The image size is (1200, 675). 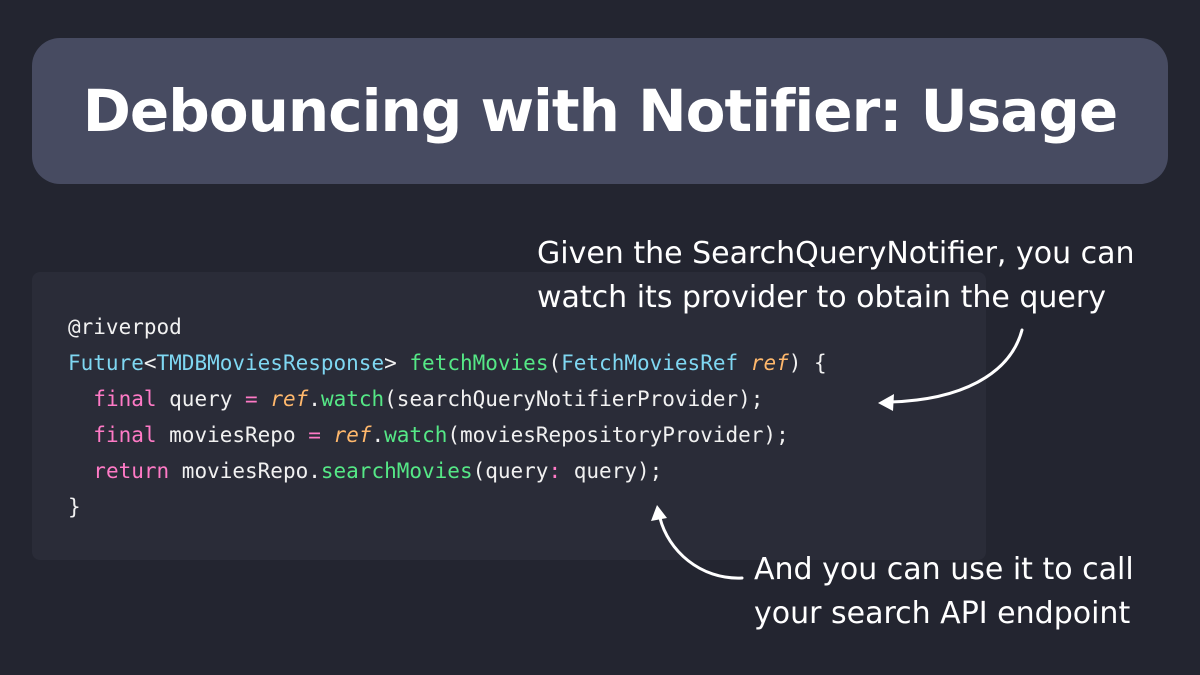 I want to click on callout-top-line-1: Given the SearchQueryNotifier, you can, so click(x=836, y=253).